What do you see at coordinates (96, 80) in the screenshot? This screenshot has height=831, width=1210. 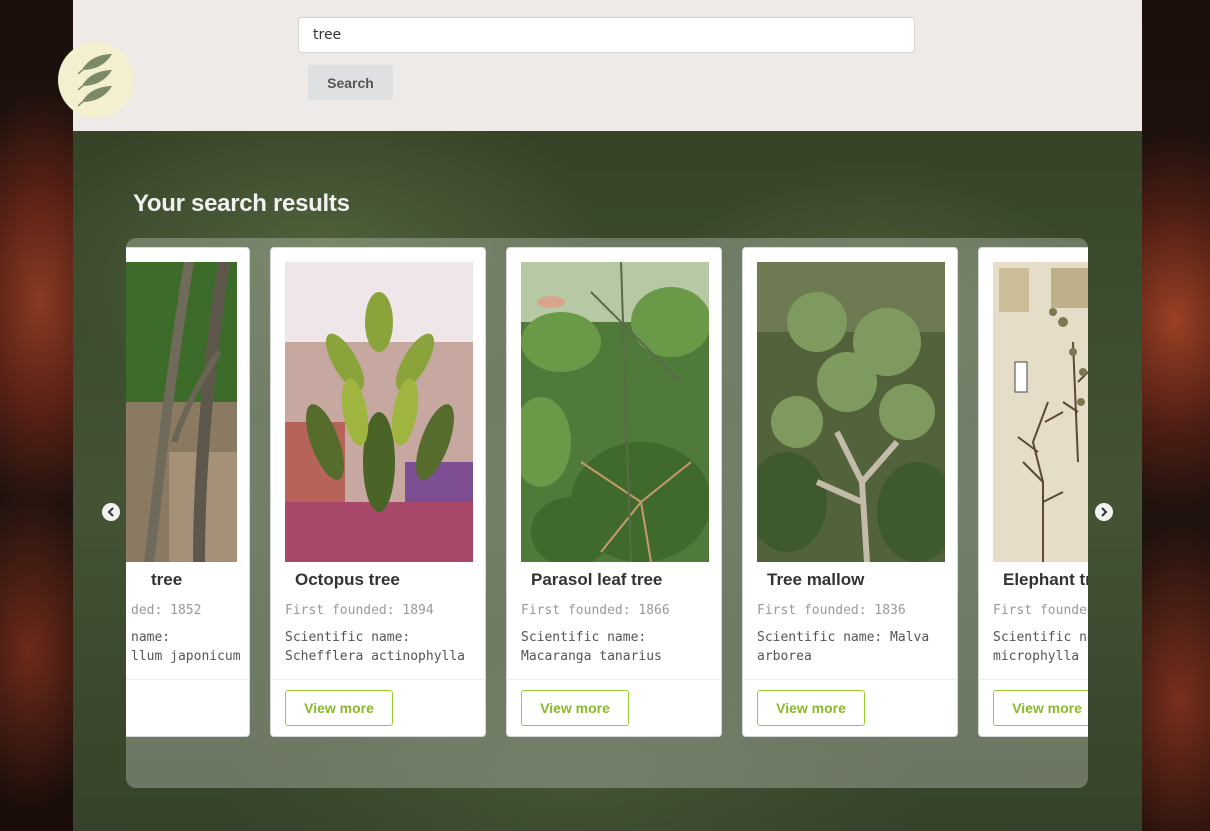 I see `leaf-logo-icon` at bounding box center [96, 80].